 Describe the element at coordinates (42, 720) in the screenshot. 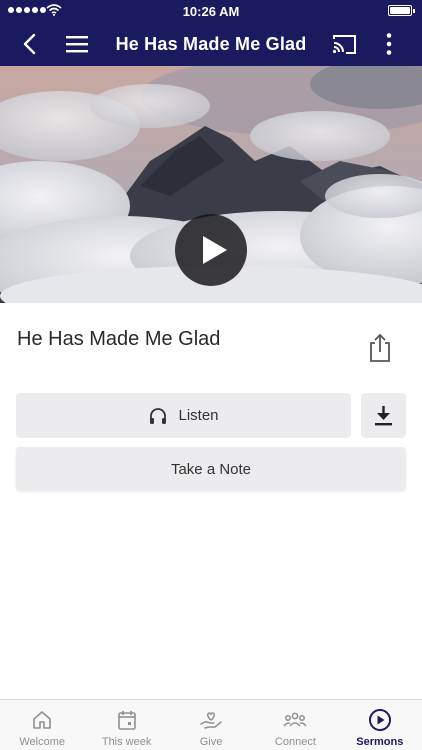

I see `home-icon` at that location.